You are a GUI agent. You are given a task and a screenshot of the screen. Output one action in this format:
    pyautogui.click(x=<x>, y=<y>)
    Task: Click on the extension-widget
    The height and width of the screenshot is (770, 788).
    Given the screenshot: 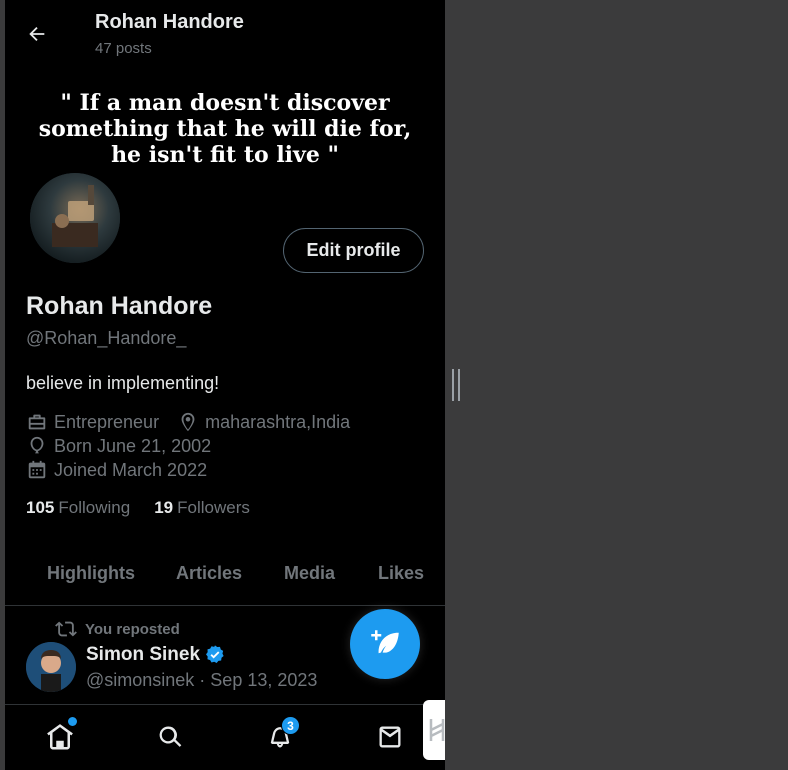 What is the action you would take?
    pyautogui.click(x=434, y=730)
    